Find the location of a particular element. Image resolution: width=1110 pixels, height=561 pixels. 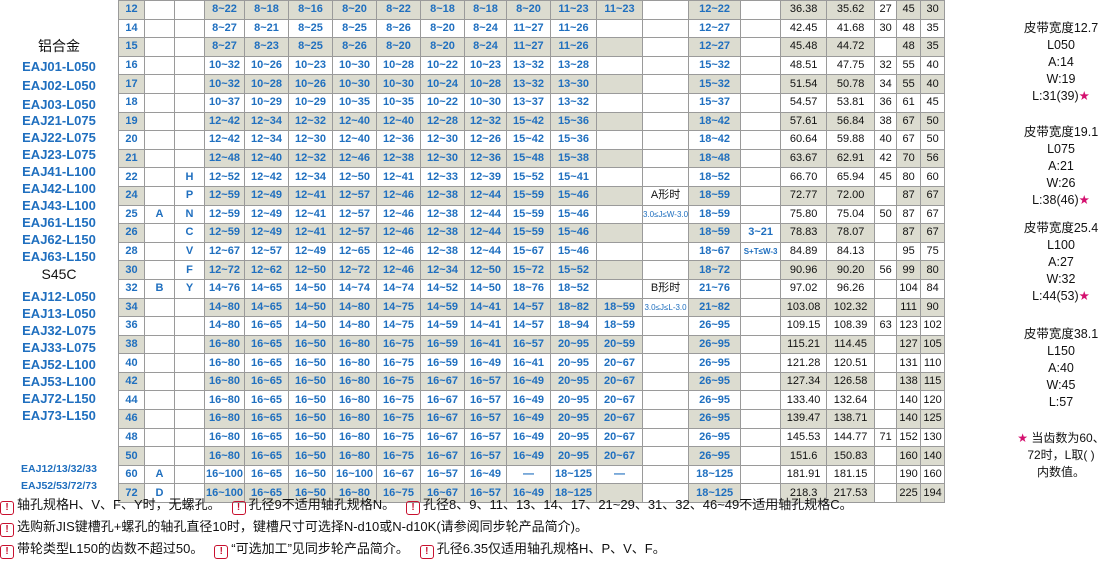

e-value: 36 is located at coordinates (886, 102).